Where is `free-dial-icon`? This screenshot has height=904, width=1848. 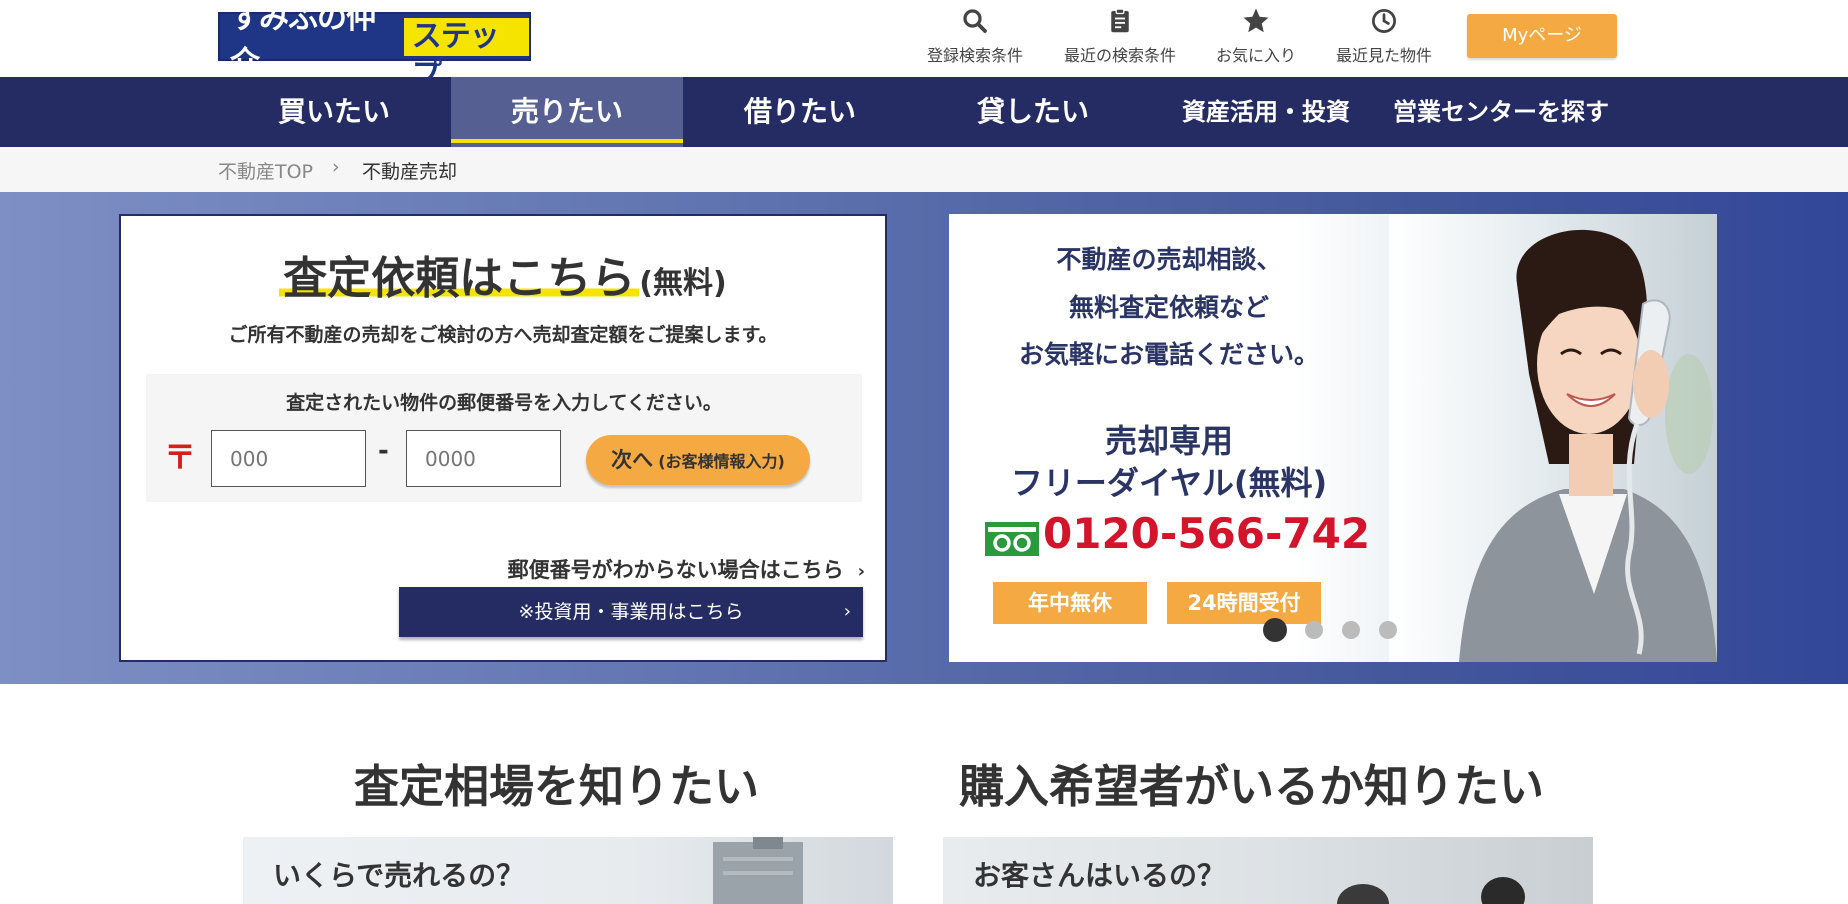 free-dial-icon is located at coordinates (1012, 539).